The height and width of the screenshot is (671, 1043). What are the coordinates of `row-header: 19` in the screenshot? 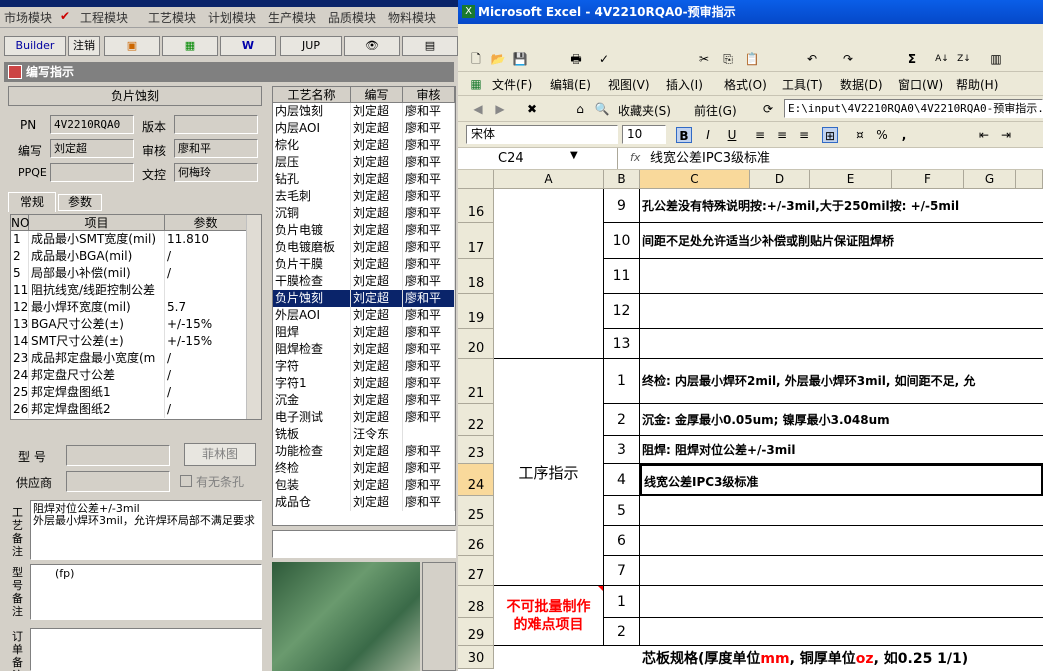 It's located at (476, 311).